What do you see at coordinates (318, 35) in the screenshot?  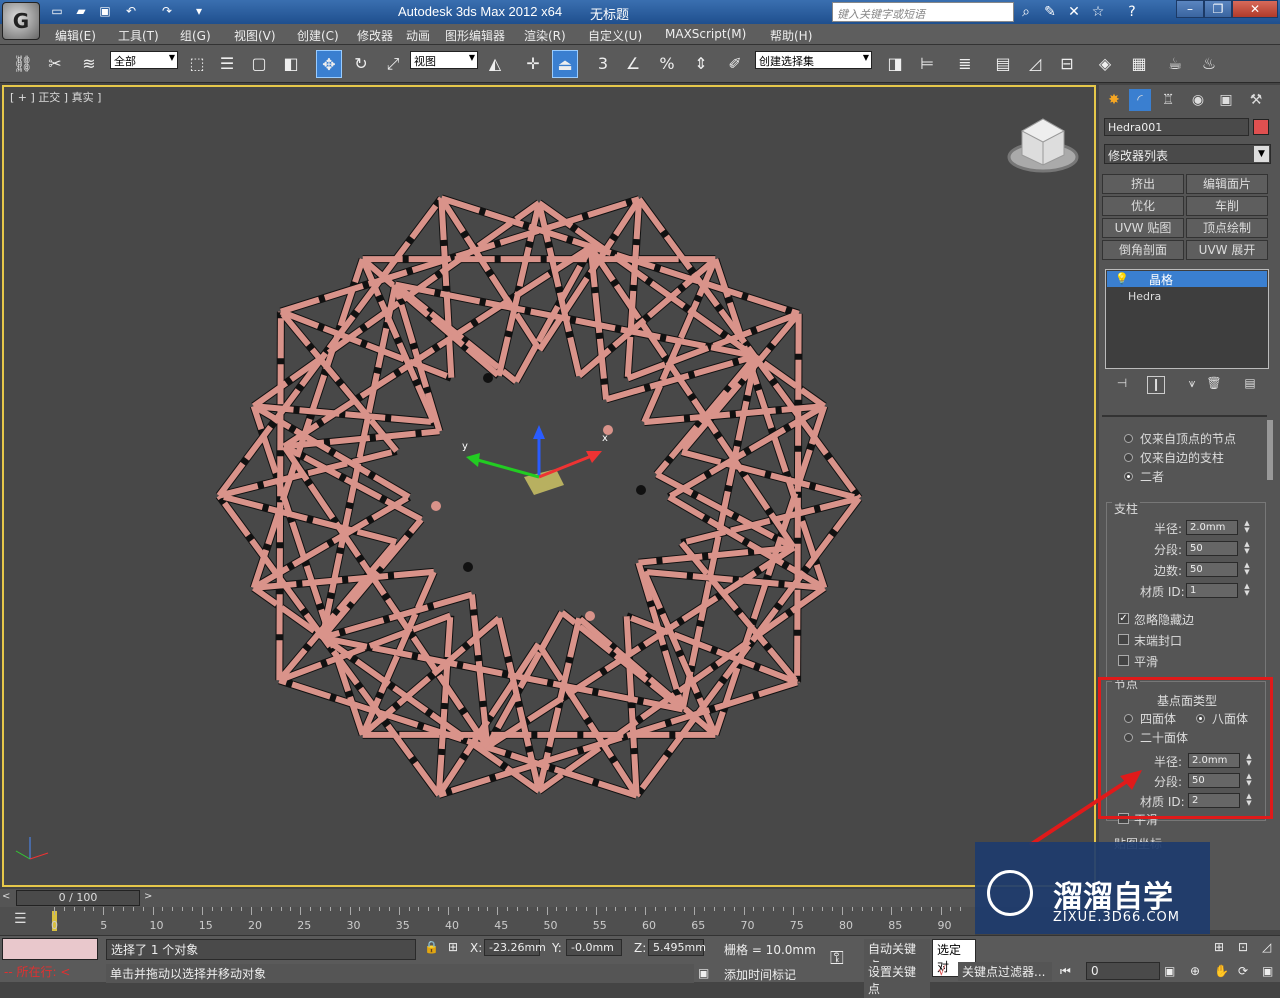 I see `menu-create: 创建(C)` at bounding box center [318, 35].